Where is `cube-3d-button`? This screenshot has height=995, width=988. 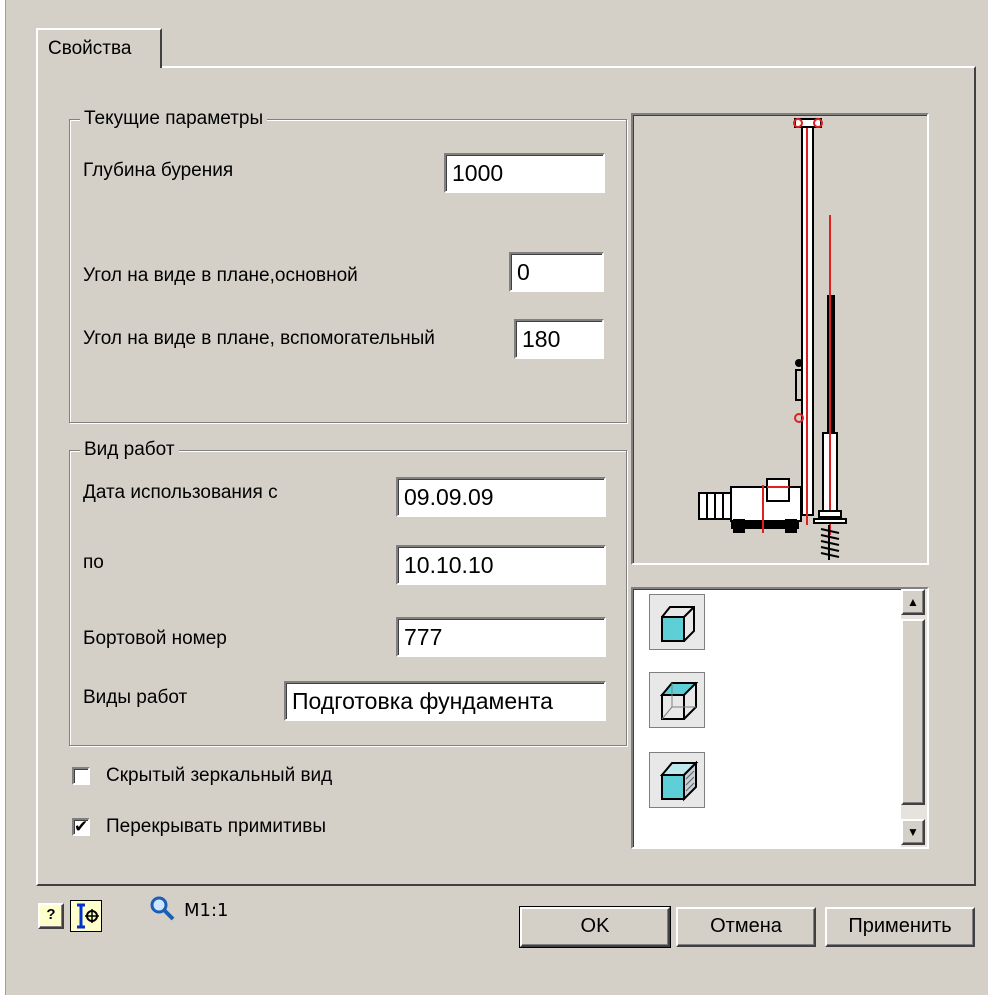
cube-3d-button is located at coordinates (677, 780).